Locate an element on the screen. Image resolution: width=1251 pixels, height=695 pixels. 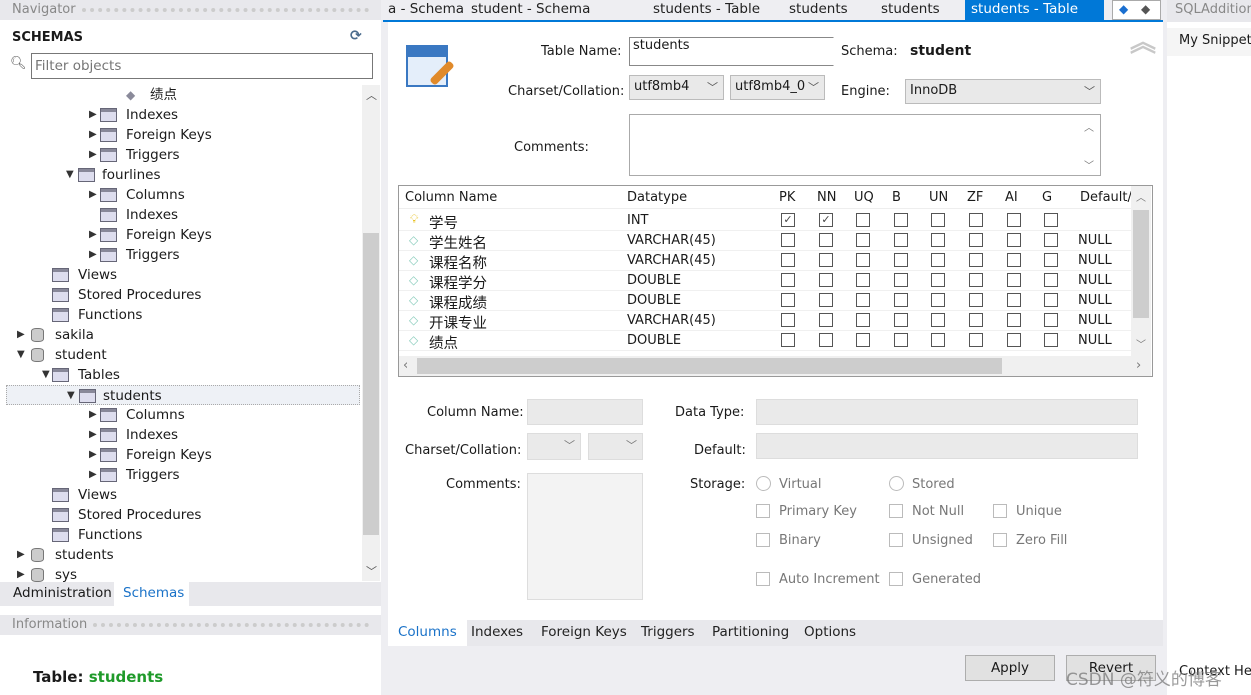
scroll-right-icon: › is located at coordinates (1138, 365).